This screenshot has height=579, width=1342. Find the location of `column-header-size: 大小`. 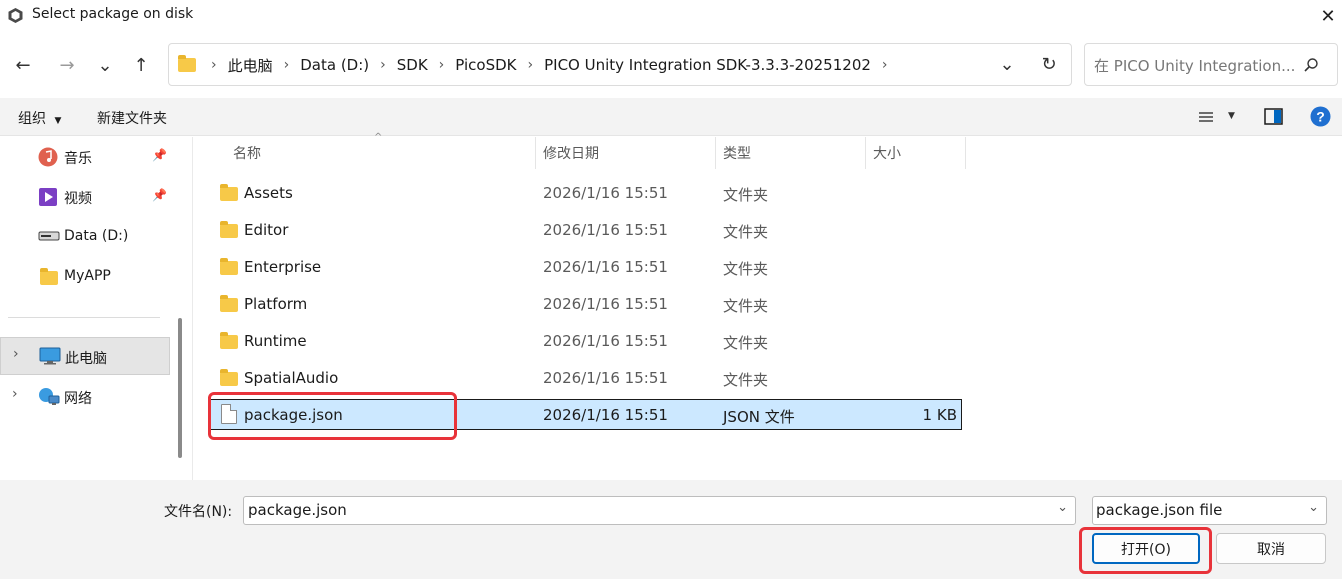

column-header-size: 大小 is located at coordinates (887, 153).